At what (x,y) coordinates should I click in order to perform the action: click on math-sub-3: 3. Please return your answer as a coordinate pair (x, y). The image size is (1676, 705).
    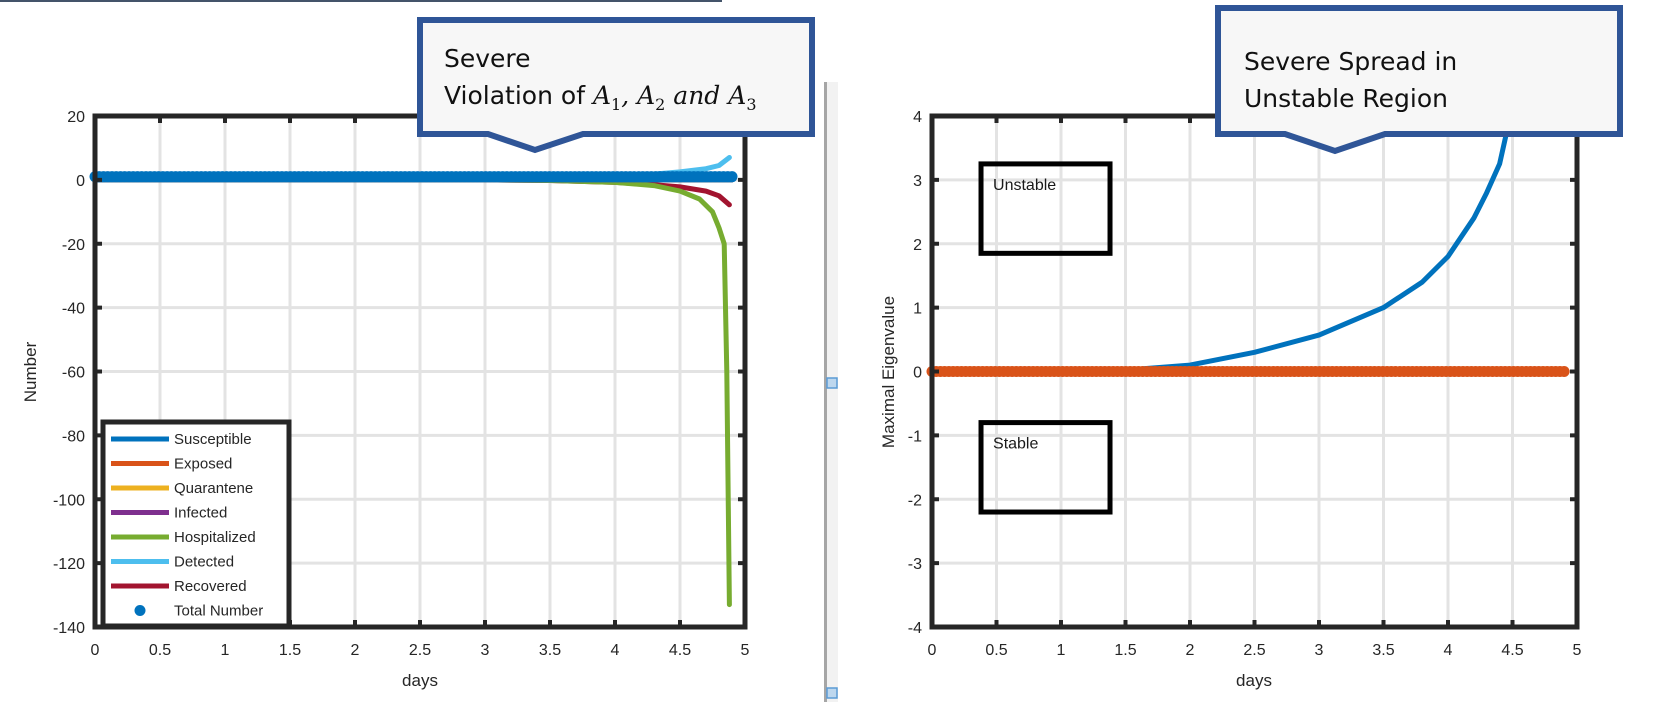
    Looking at the image, I should click on (751, 104).